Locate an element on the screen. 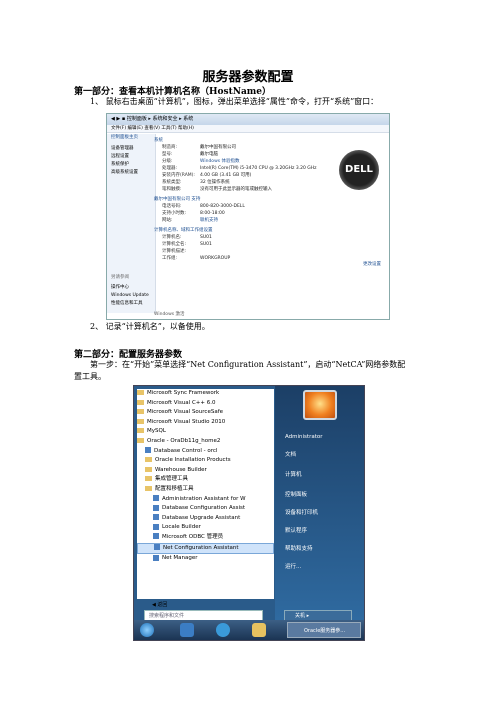 This screenshot has width=496, height=702. sidebar-item-windows-update: Windows Update is located at coordinates (130, 295).